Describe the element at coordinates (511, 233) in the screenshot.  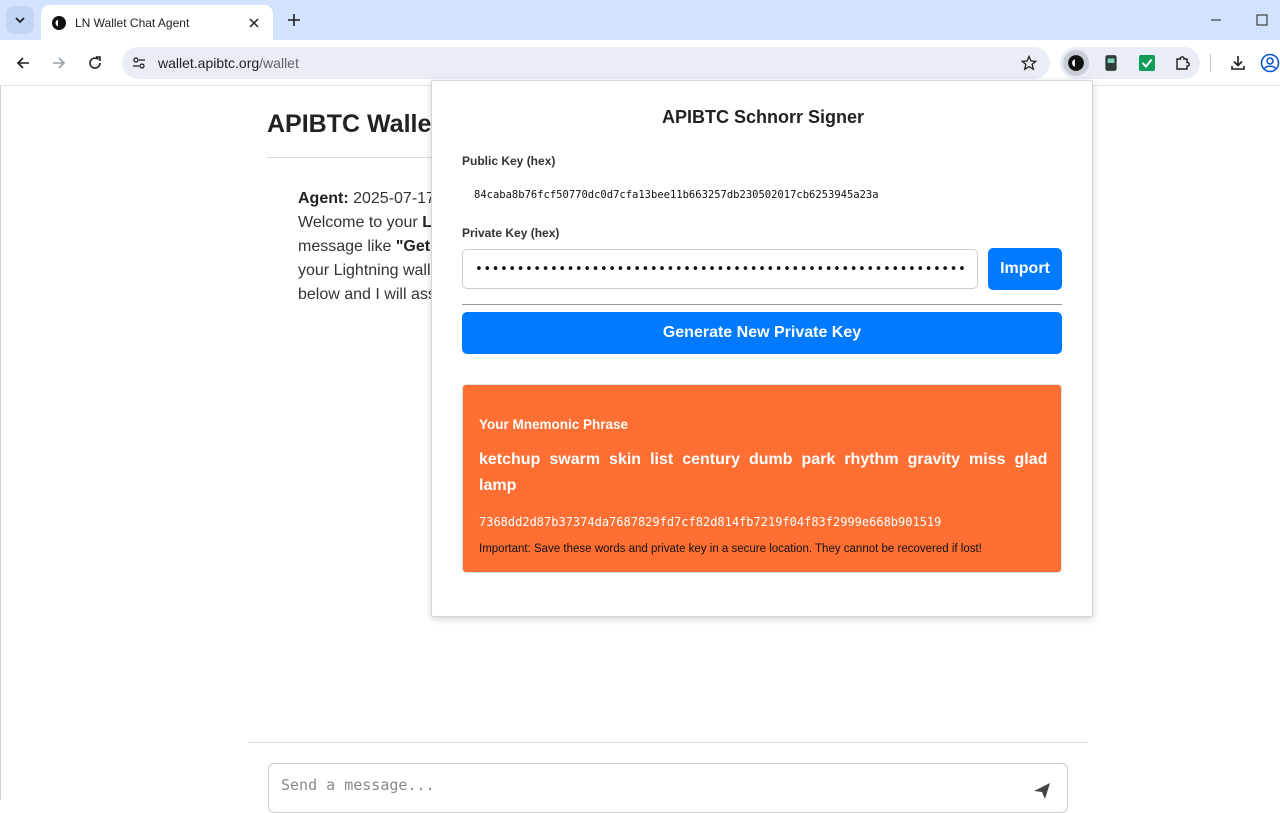
I see `private-key-label: Private Key (hex)` at that location.